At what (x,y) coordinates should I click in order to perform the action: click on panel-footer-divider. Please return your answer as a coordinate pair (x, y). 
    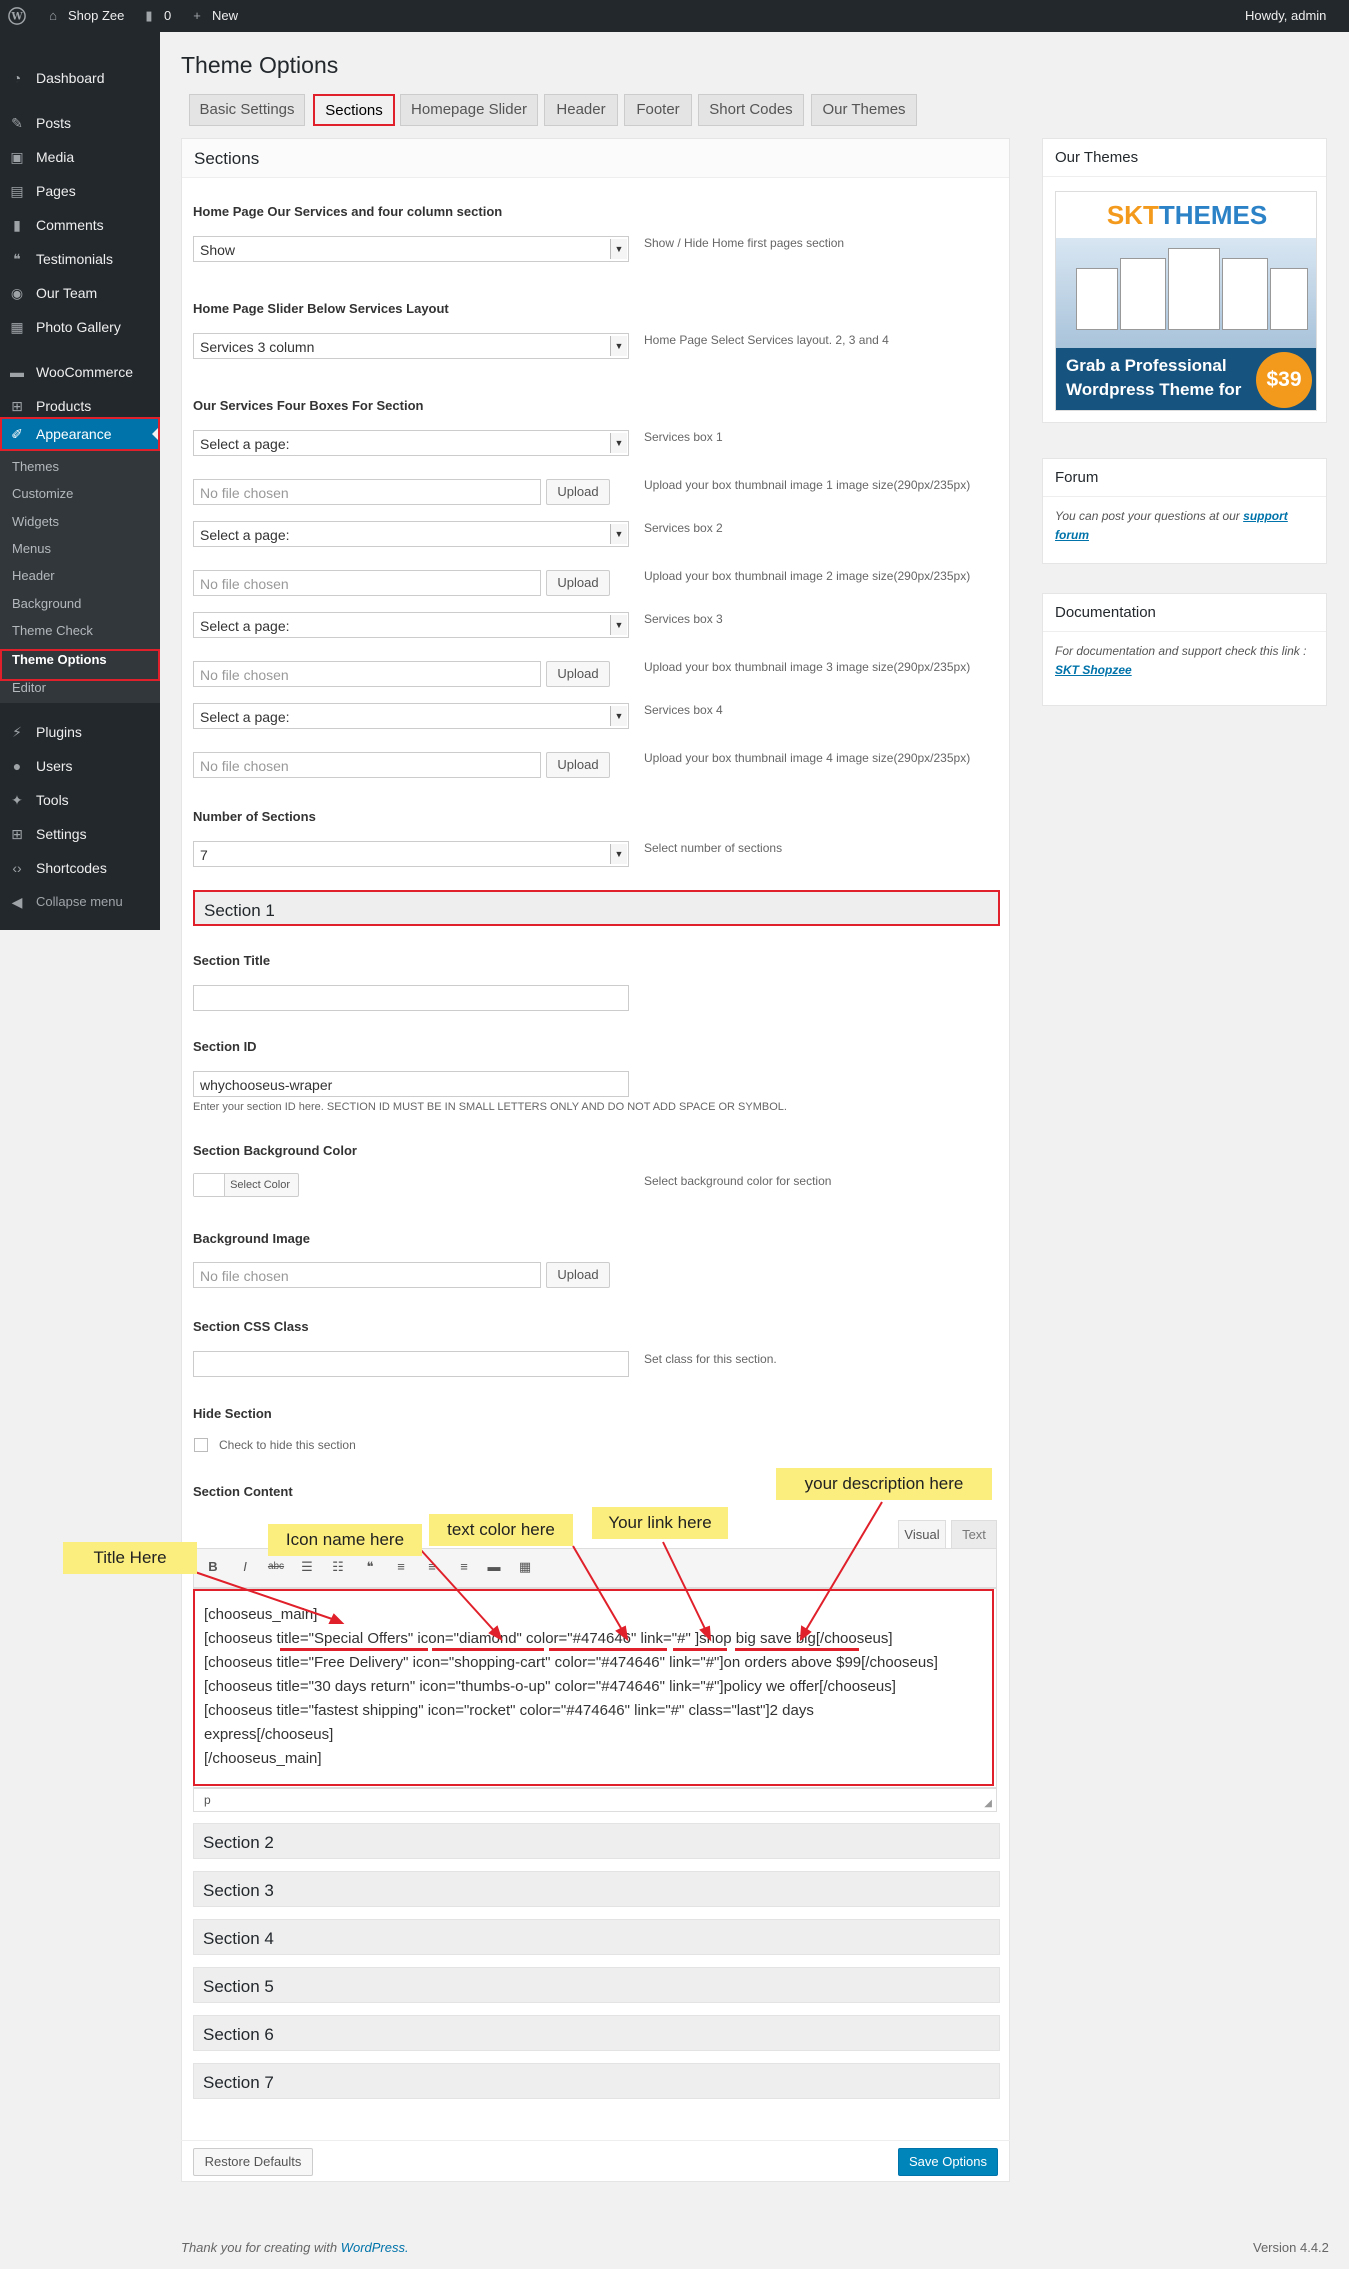
    Looking at the image, I should click on (595, 2140).